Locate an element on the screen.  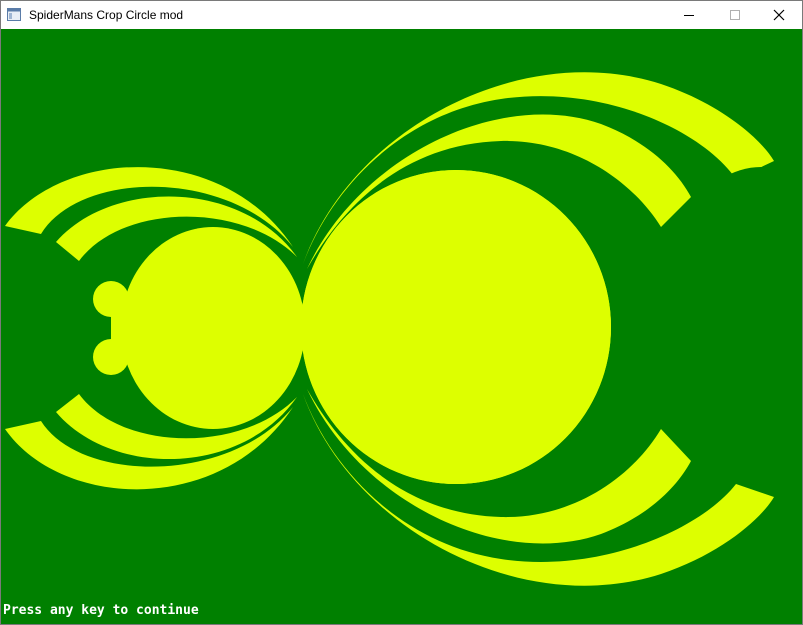
console-prompt: Press any key to continue is located at coordinates (101, 610).